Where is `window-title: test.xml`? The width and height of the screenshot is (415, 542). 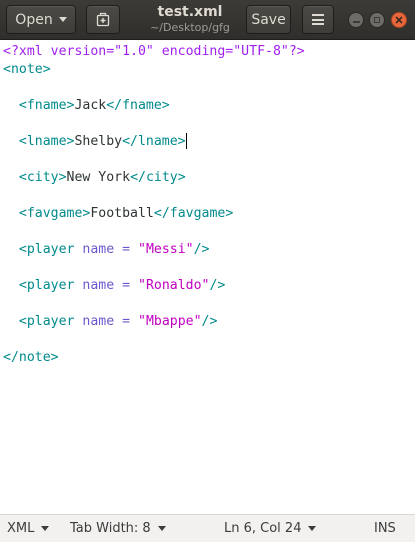
window-title: test.xml is located at coordinates (190, 12).